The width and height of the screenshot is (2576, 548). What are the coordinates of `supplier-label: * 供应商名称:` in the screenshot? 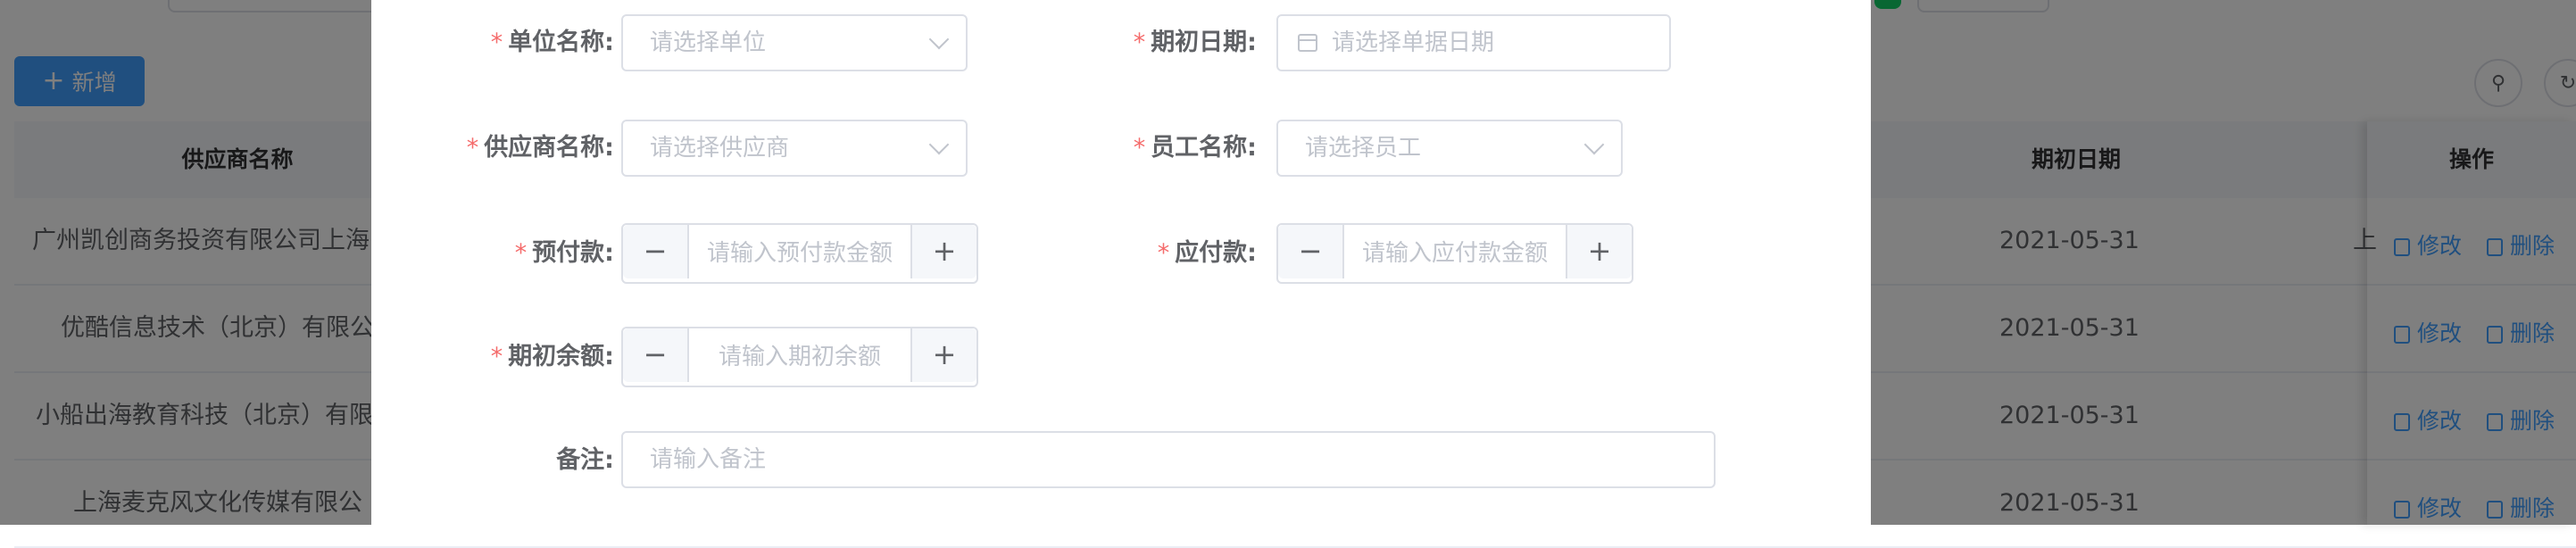 It's located at (510, 148).